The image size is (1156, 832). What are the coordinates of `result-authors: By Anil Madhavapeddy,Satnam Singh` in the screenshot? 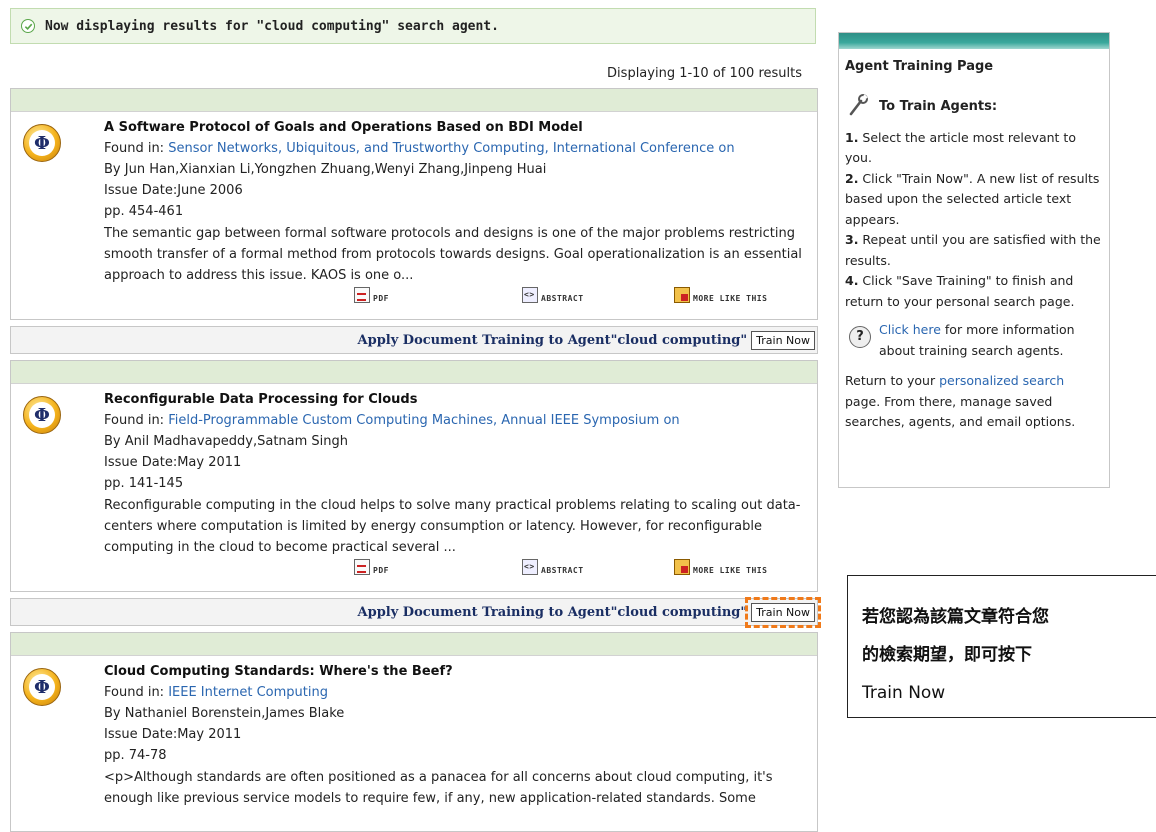 It's located at (226, 441).